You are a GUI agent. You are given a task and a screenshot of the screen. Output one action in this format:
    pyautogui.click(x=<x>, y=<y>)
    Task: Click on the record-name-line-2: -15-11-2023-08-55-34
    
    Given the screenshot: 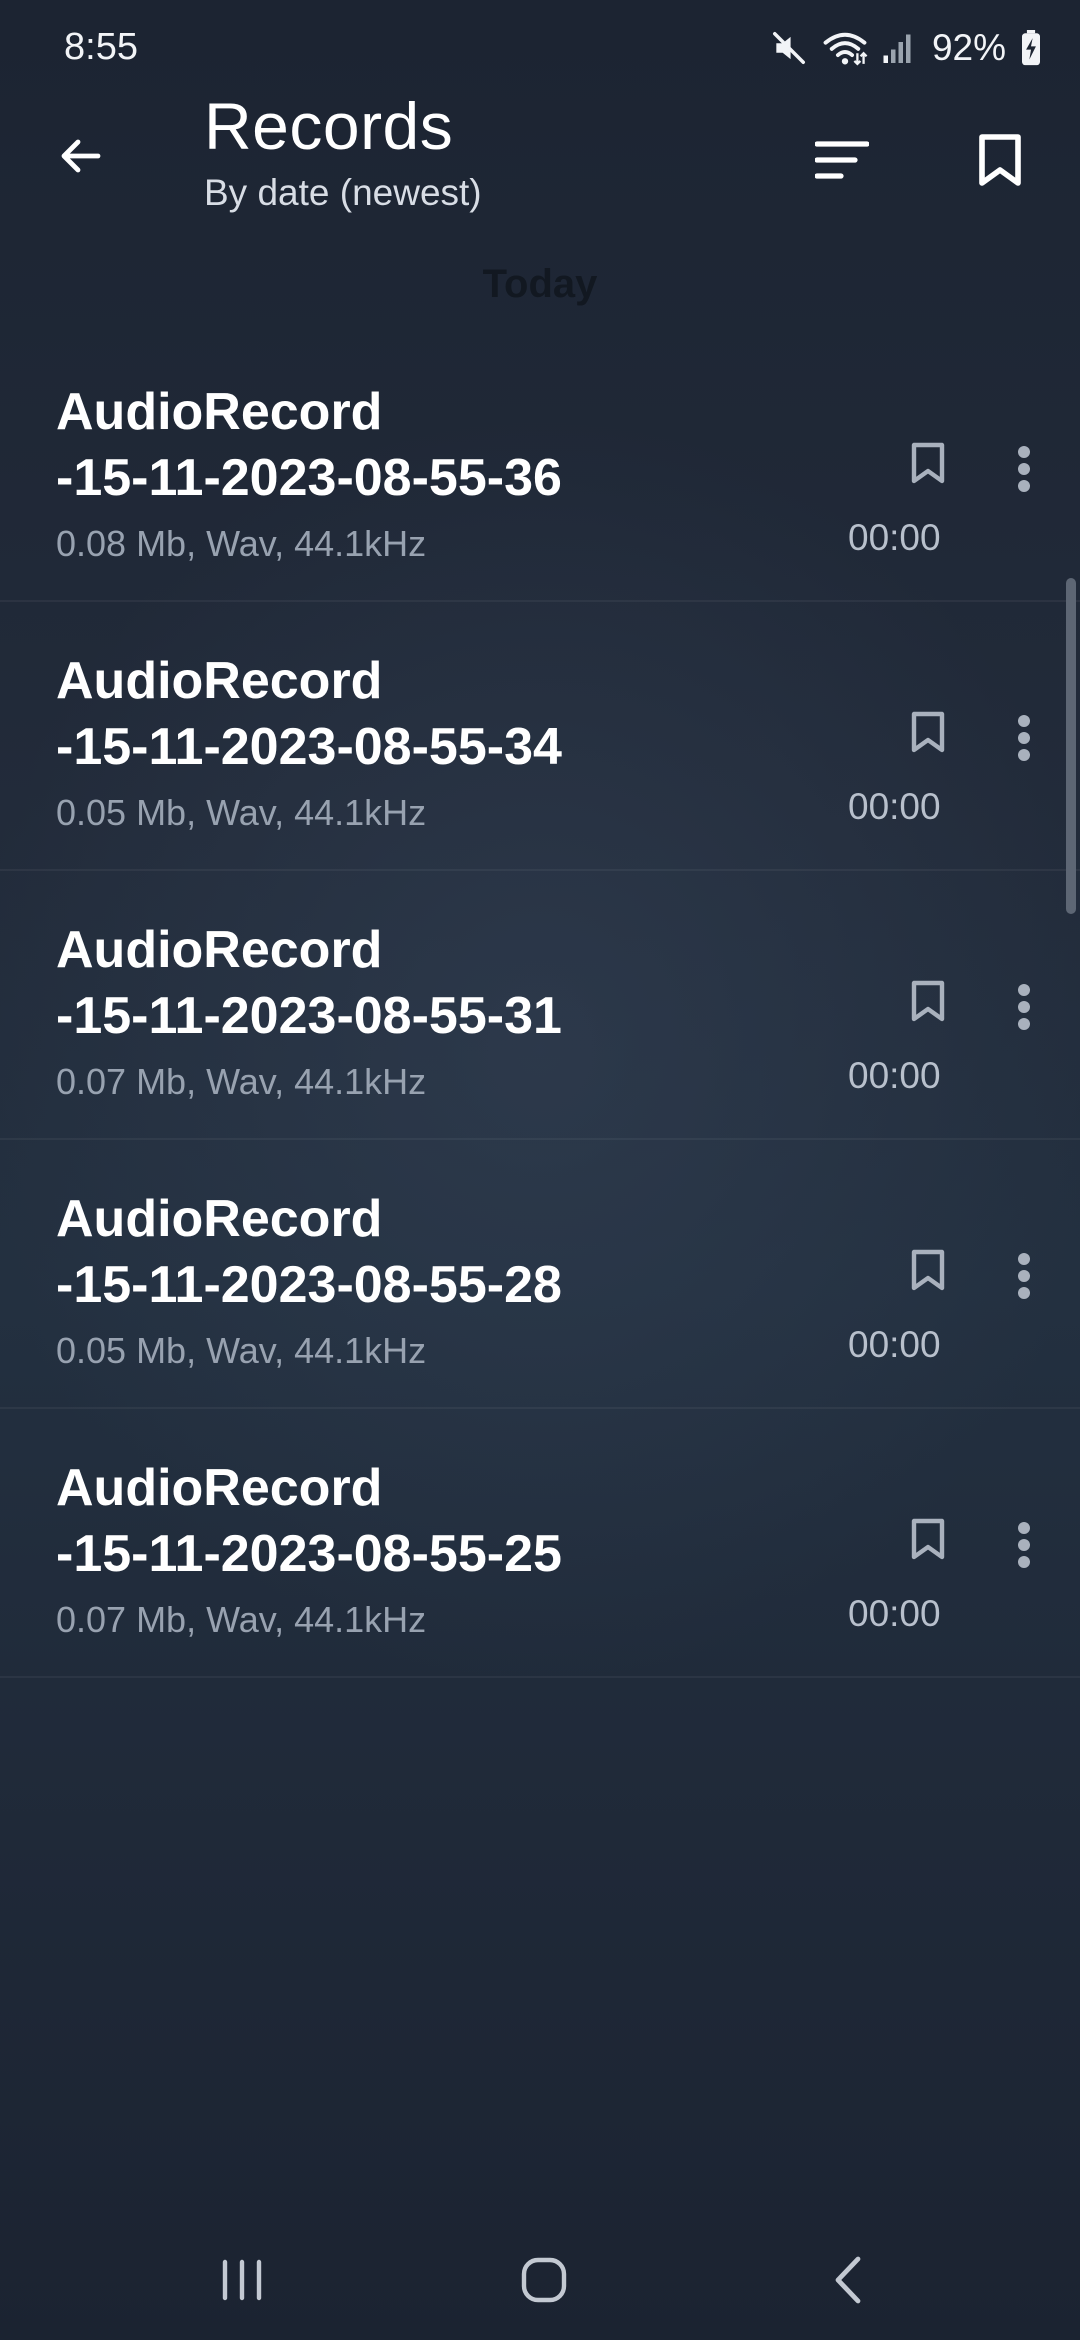 What is the action you would take?
    pyautogui.click(x=309, y=747)
    